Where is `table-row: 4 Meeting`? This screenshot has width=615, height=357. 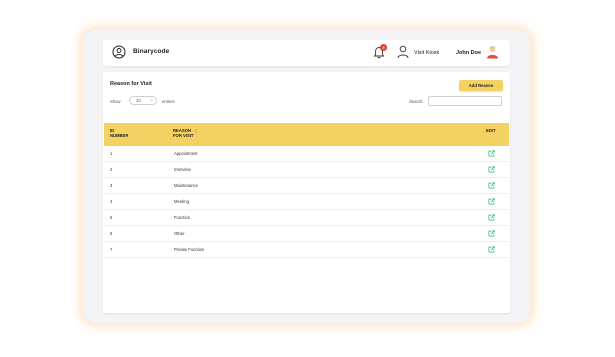
table-row: 4 Meeting is located at coordinates (306, 202).